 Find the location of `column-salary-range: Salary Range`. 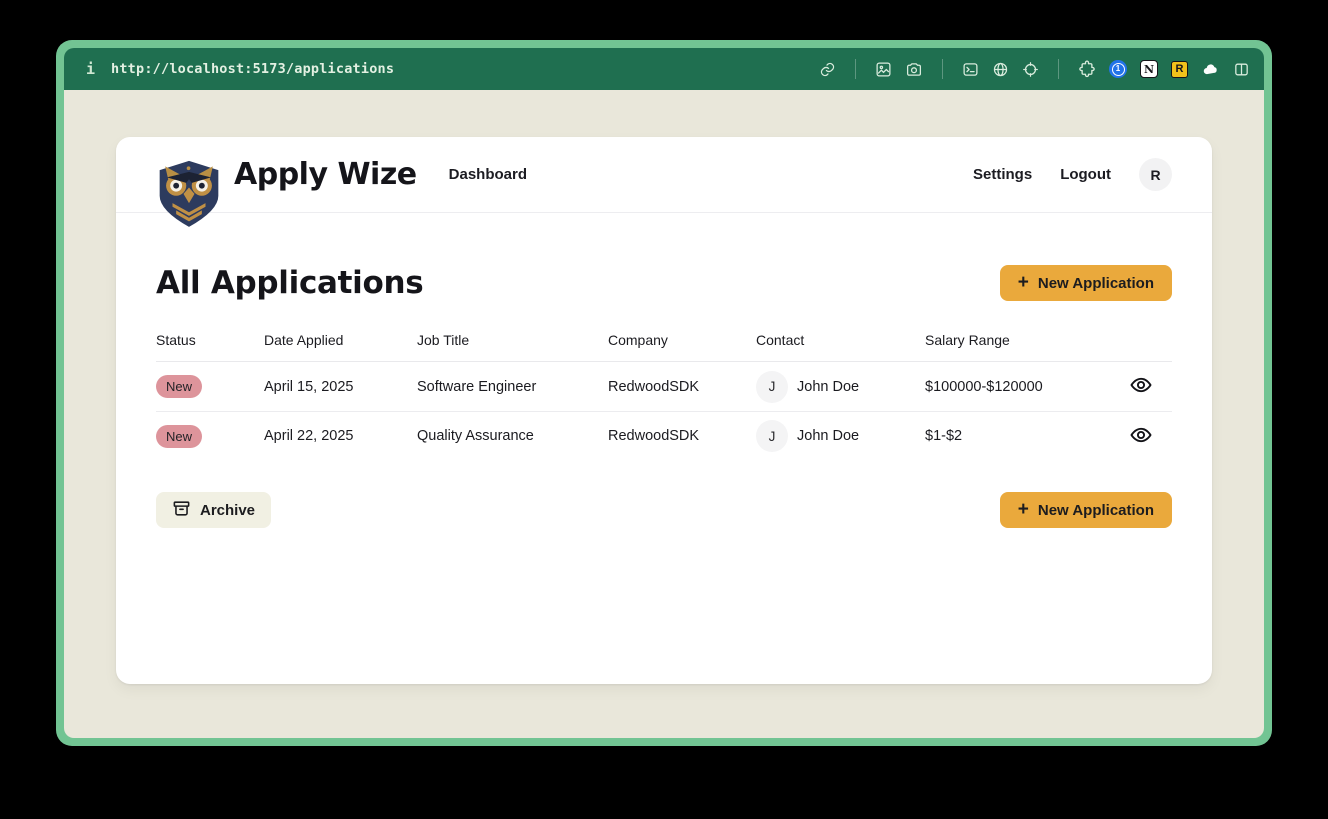

column-salary-range: Salary Range is located at coordinates (967, 339).